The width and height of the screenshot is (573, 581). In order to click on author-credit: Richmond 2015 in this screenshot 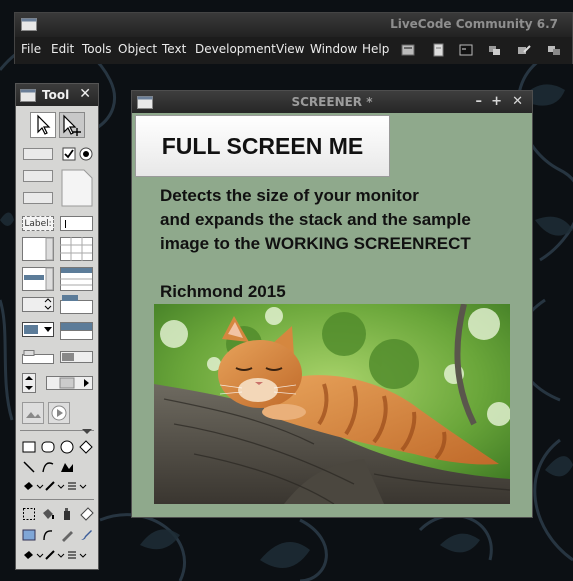, I will do `click(223, 291)`.